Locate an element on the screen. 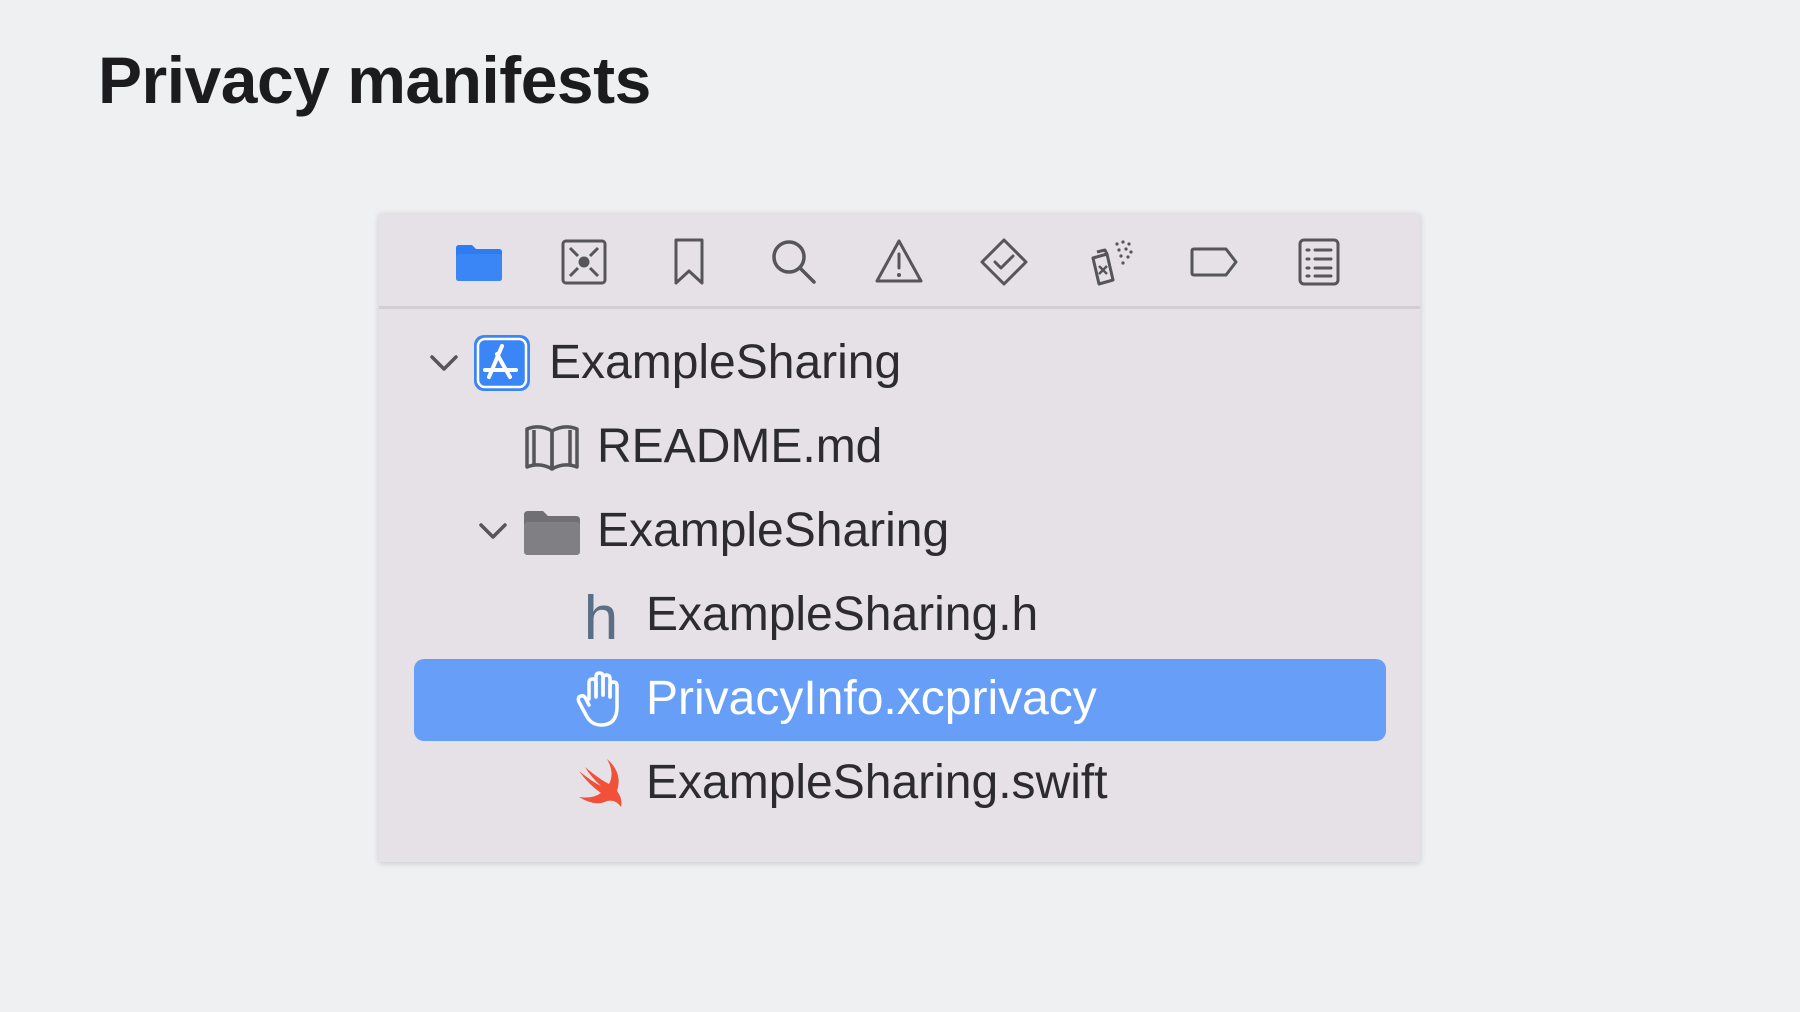 This screenshot has height=1012, width=1800. slide-title: Privacy manifests is located at coordinates (374, 80).